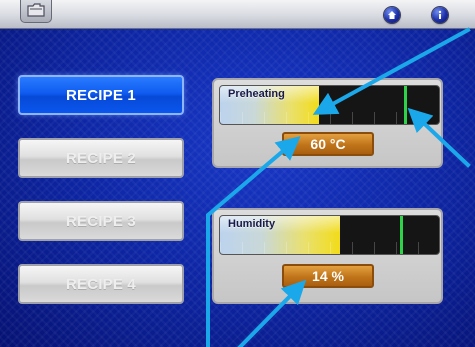 Image resolution: width=475 pixels, height=347 pixels. Describe the element at coordinates (253, 241) in the screenshot. I see `callout-arrow-preheat-value` at that location.